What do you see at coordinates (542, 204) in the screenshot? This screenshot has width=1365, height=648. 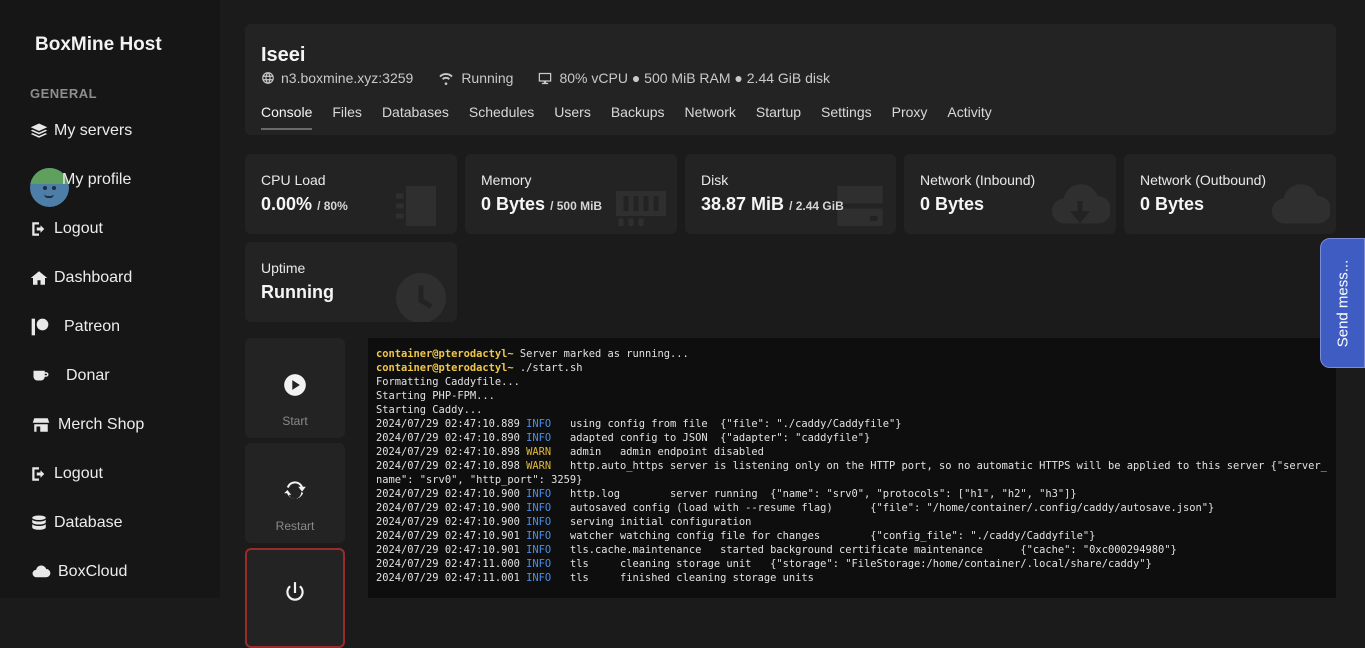 I see `stat-value: 0 Bytes / 500 MiB` at bounding box center [542, 204].